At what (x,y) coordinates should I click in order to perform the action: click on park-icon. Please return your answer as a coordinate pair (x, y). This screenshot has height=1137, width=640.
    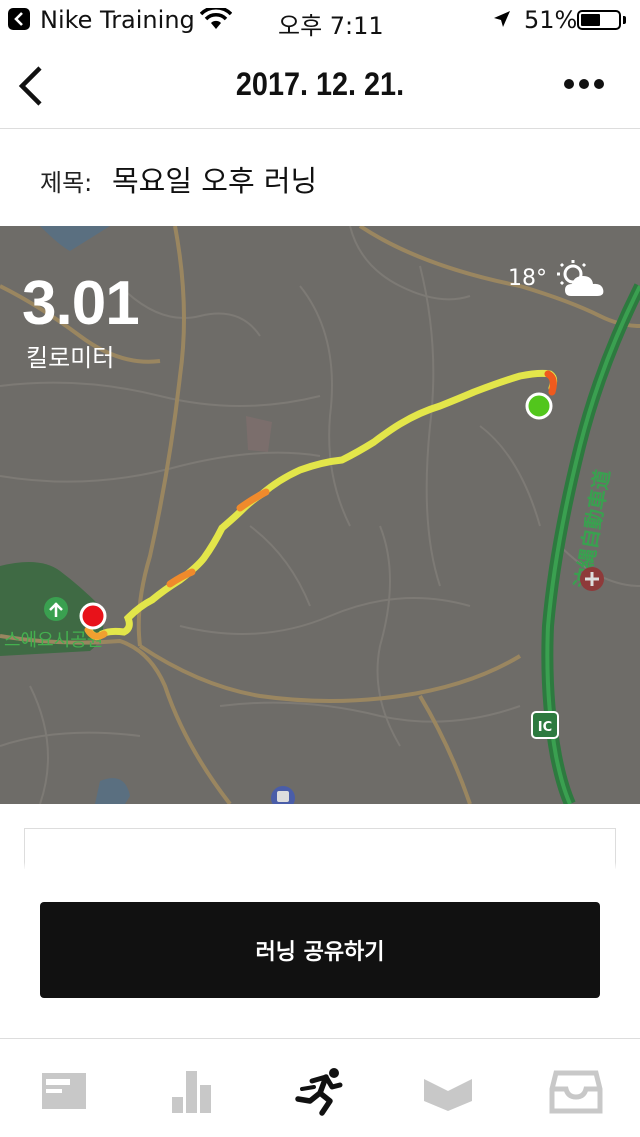
    Looking at the image, I should click on (56, 609).